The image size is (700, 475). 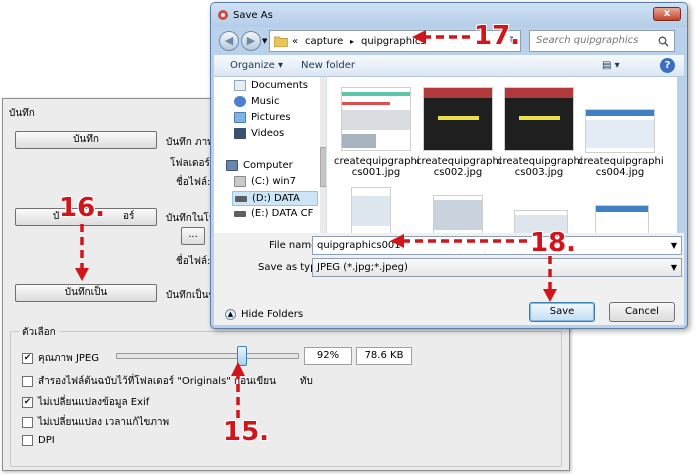 What do you see at coordinates (246, 432) in the screenshot?
I see `annotation-15: 15.` at bounding box center [246, 432].